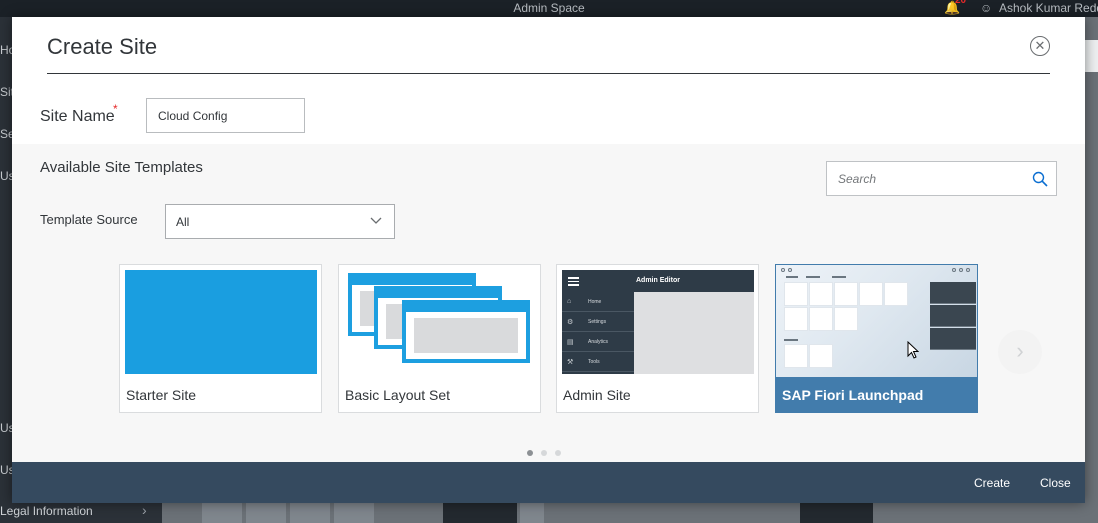 The width and height of the screenshot is (1098, 523). Describe the element at coordinates (853, 395) in the screenshot. I see `template-card-name: SAP Fiori Launchpad` at that location.